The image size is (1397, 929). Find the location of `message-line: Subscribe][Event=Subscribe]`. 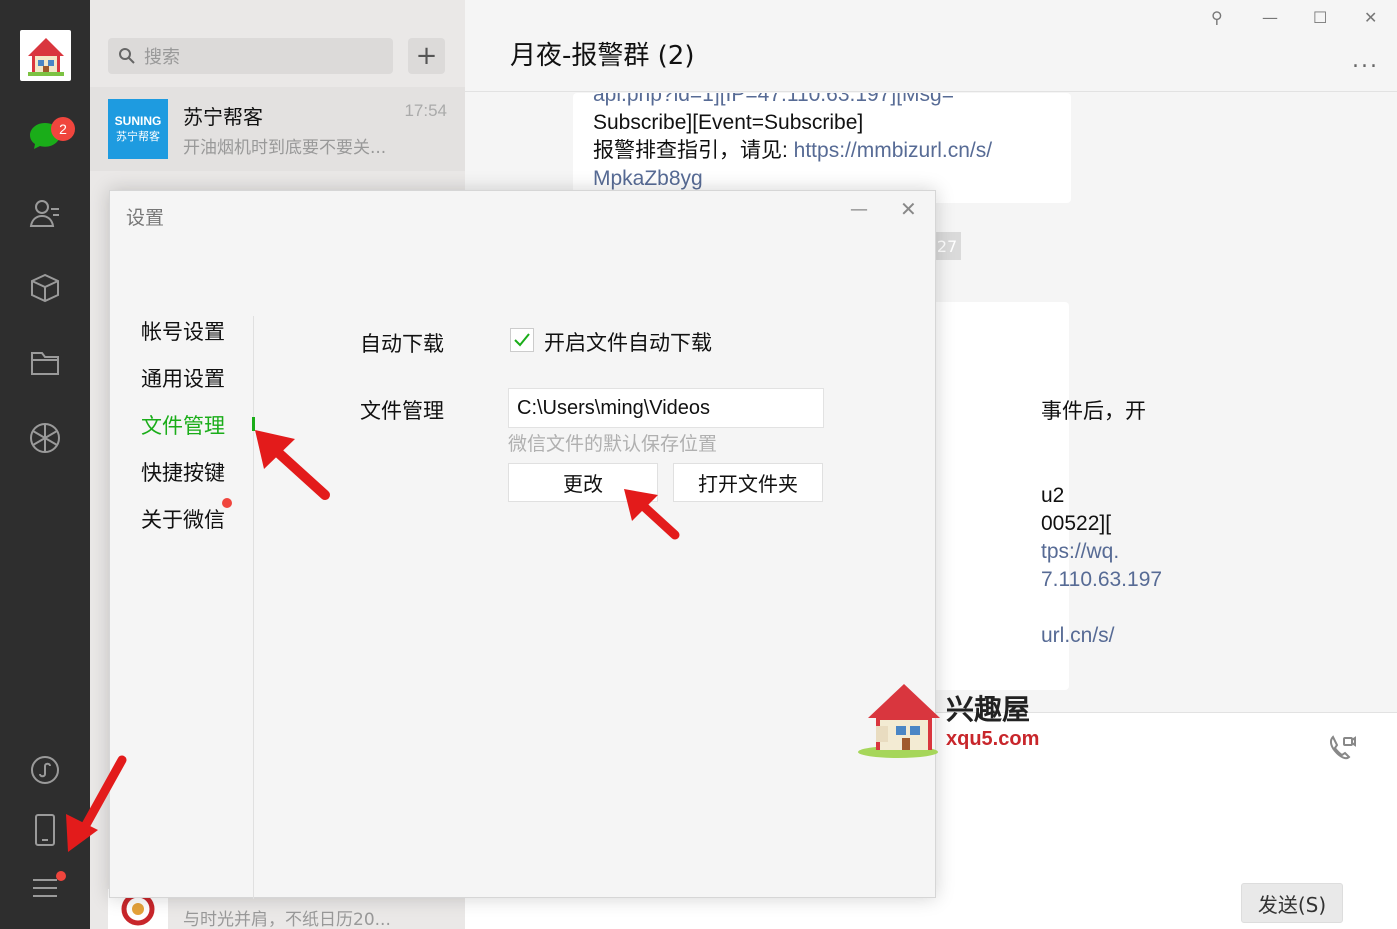

message-line: Subscribe][Event=Subscribe] is located at coordinates (728, 122).